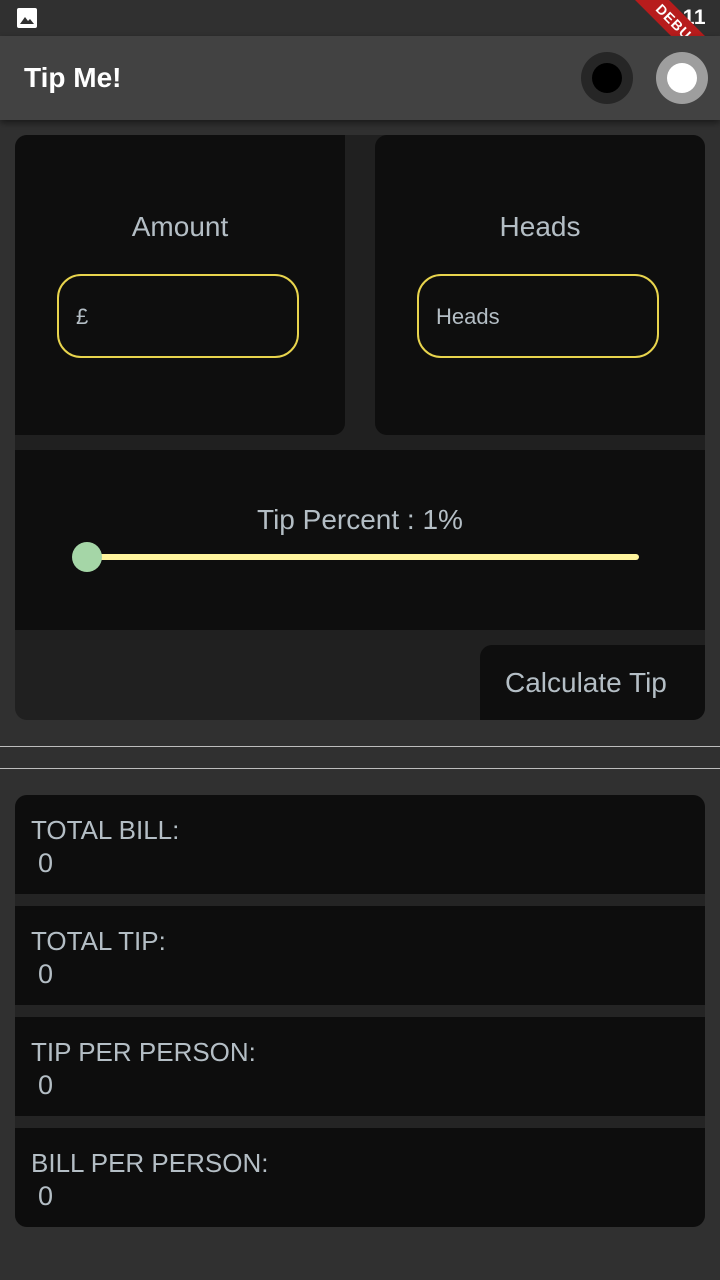 Image resolution: width=720 pixels, height=1280 pixels. Describe the element at coordinates (150, 1163) in the screenshot. I see `result-label: BILL PER PERSON:` at that location.